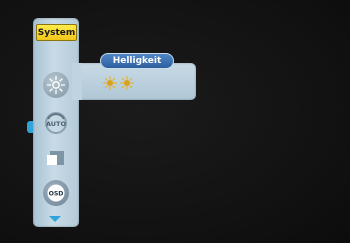 The image size is (350, 243). I want to click on svg-text: OSD, so click(56, 194).